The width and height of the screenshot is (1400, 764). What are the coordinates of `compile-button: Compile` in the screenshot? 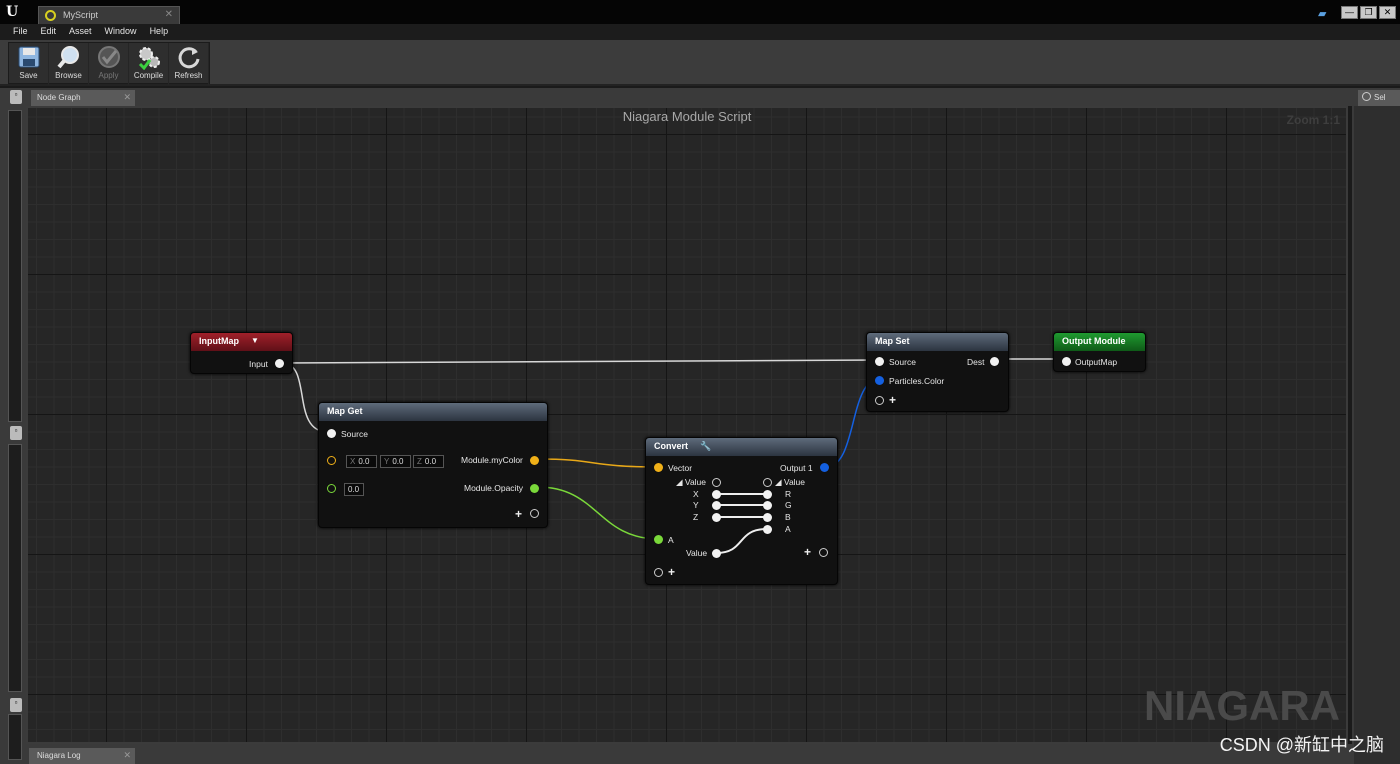 It's located at (149, 64).